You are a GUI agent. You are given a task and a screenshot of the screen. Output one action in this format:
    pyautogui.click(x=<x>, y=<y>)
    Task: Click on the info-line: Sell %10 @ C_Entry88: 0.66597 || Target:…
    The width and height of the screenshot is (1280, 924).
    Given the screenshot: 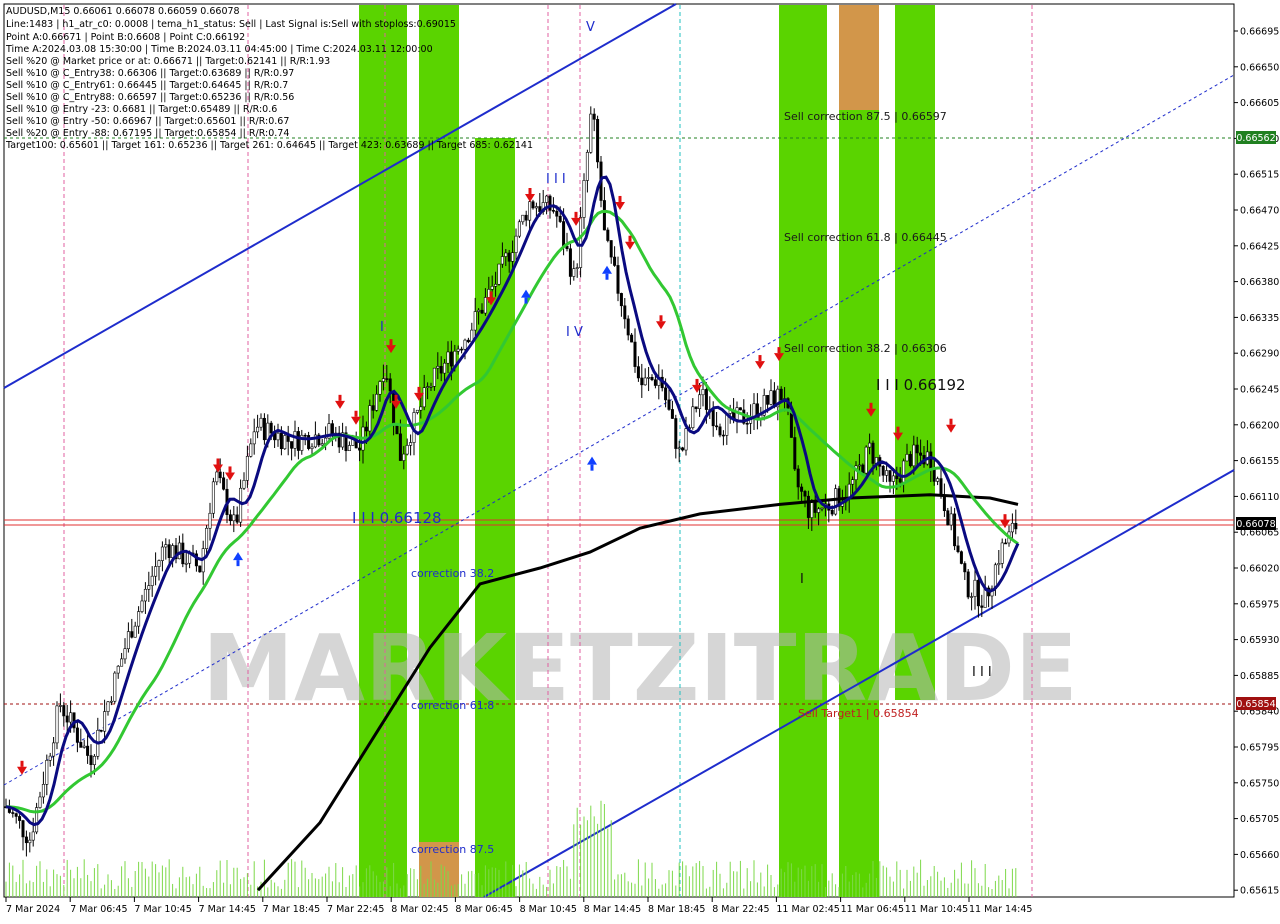 What is the action you would take?
    pyautogui.click(x=150, y=97)
    